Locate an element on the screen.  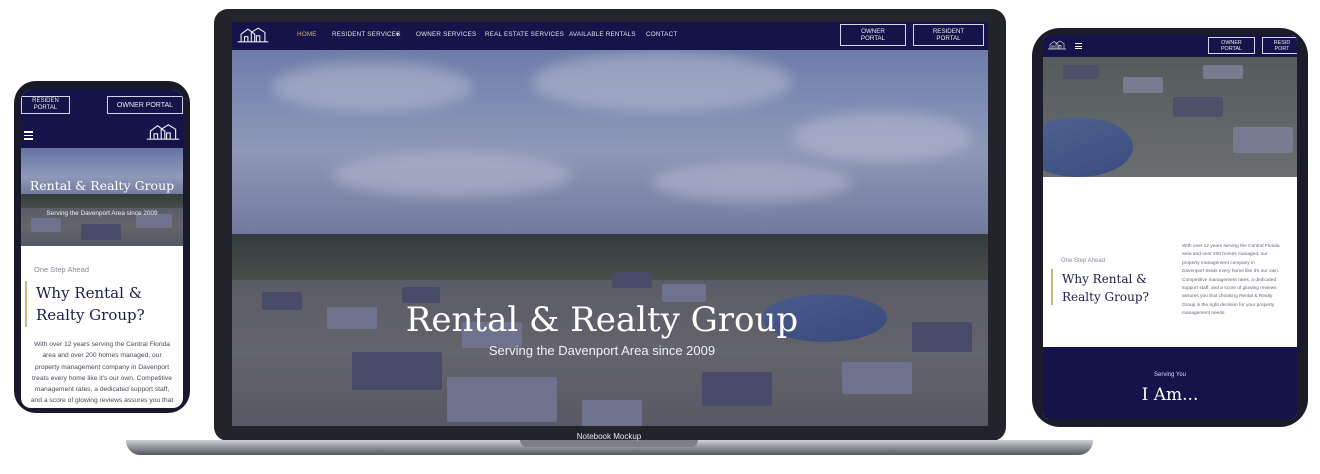
owner-portal-button: OWNER PORTAL is located at coordinates (873, 35).